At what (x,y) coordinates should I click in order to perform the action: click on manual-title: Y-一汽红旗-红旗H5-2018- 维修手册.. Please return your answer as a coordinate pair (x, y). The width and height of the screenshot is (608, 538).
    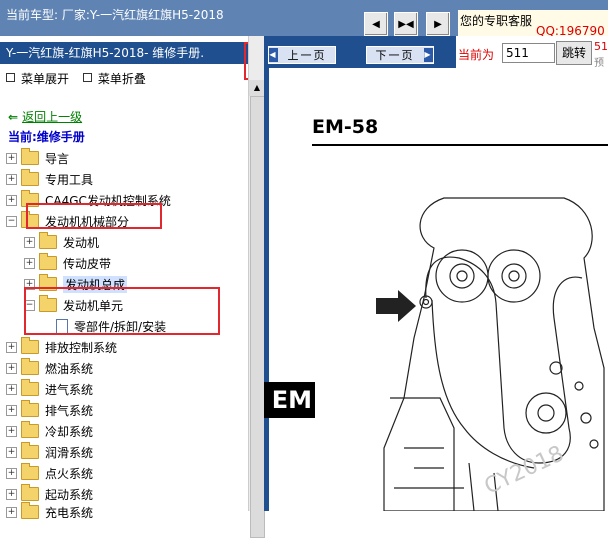
    Looking at the image, I should click on (133, 53).